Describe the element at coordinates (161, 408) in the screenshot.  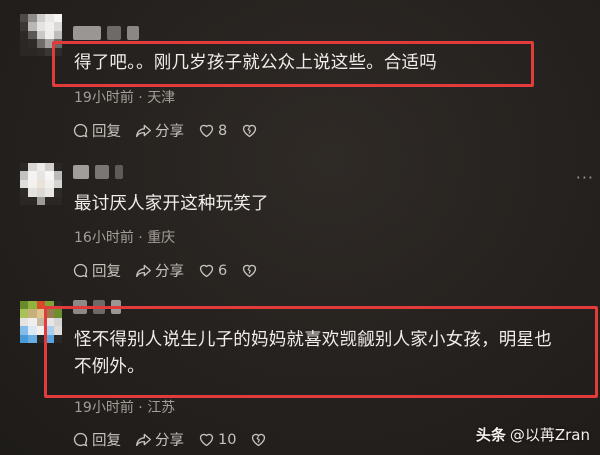
I see `comment-location: 江苏` at that location.